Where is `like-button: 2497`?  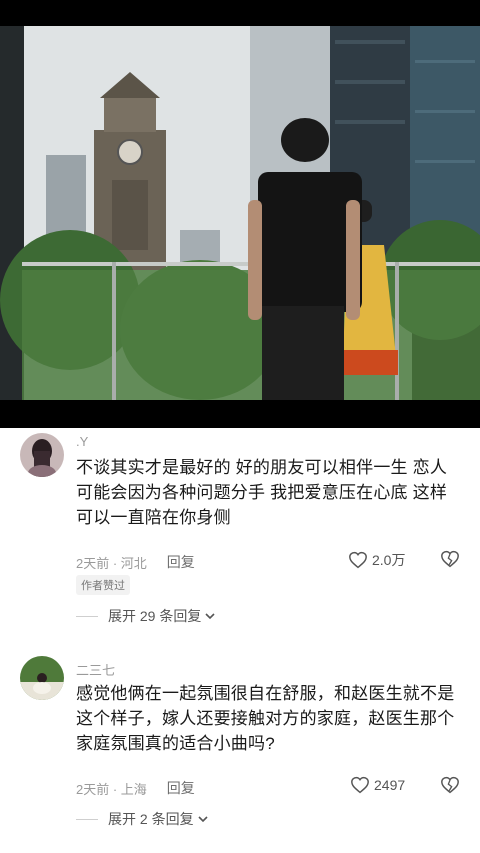
like-button: 2497 is located at coordinates (377, 785).